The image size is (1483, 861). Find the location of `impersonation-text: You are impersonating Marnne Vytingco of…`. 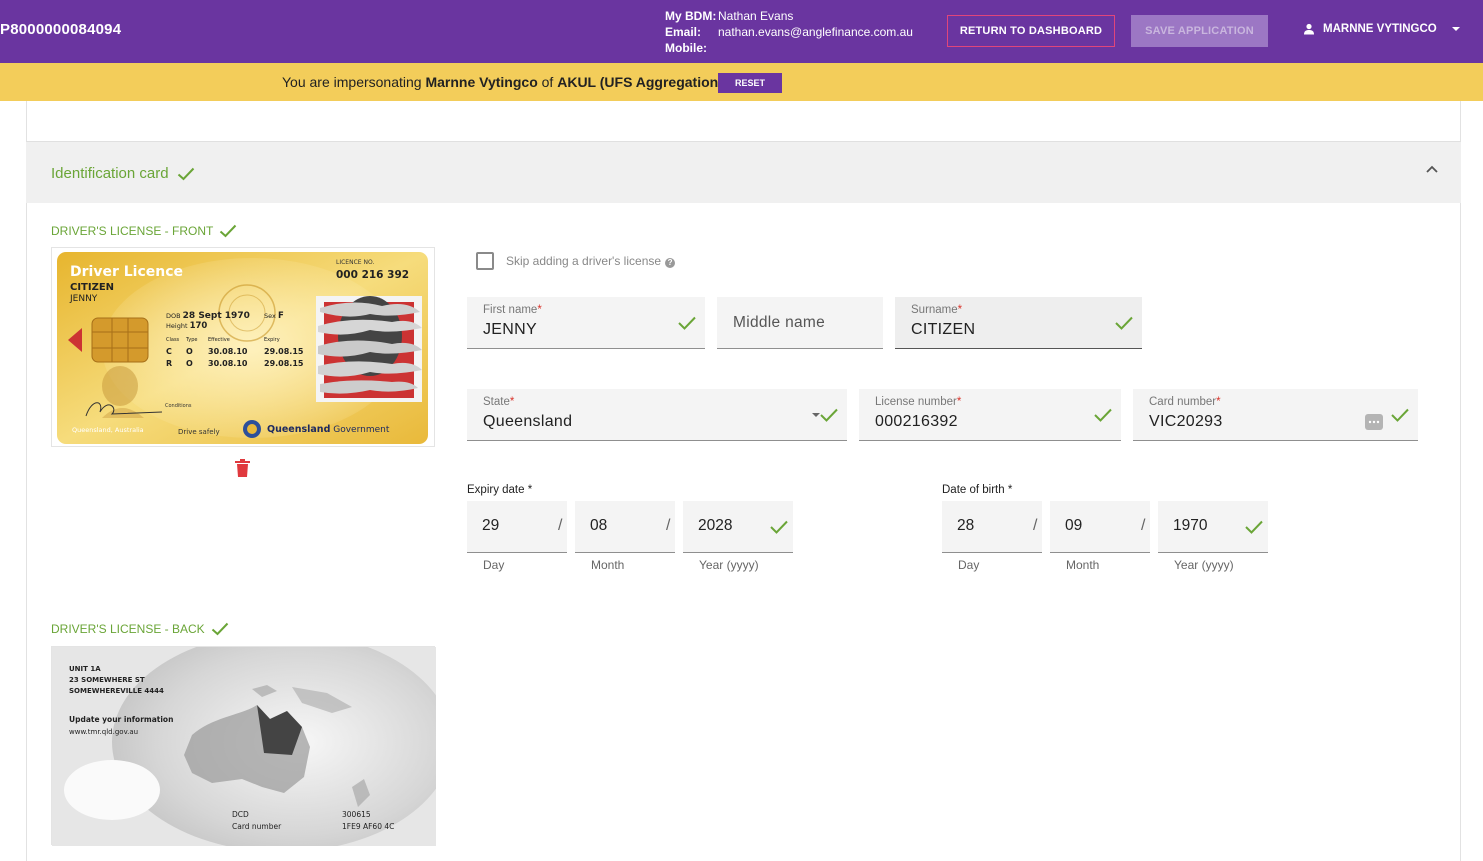

impersonation-text: You are impersonating Marnne Vytingco of… is located at coordinates (504, 82).